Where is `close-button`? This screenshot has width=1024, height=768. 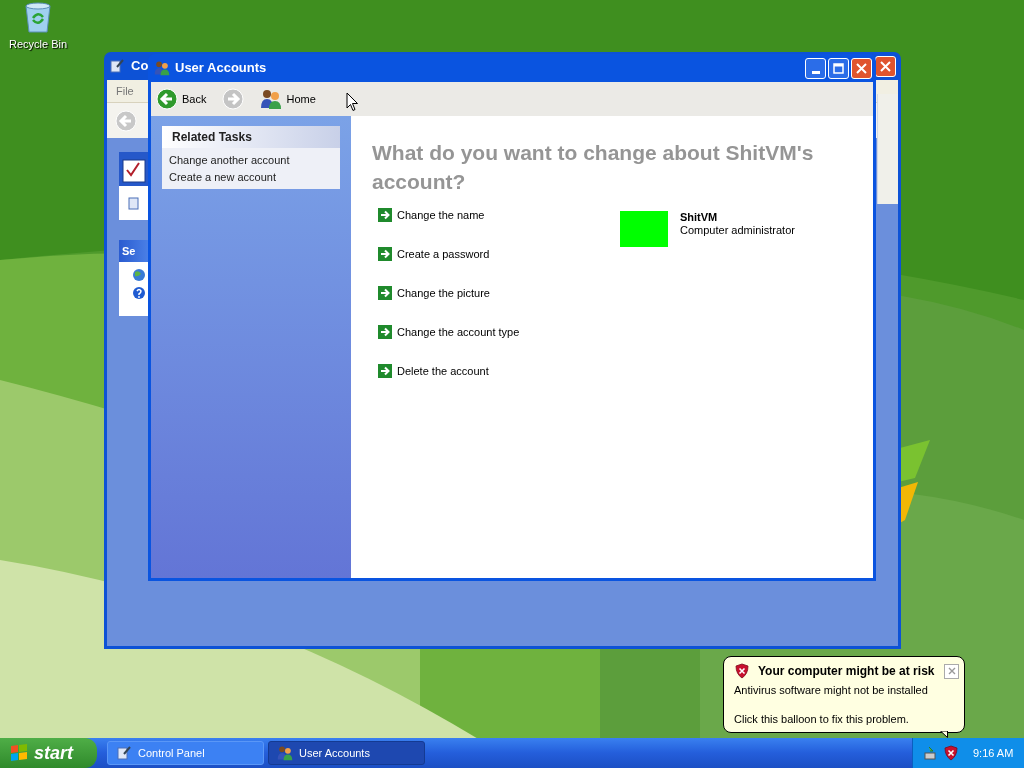 close-button is located at coordinates (951, 671).